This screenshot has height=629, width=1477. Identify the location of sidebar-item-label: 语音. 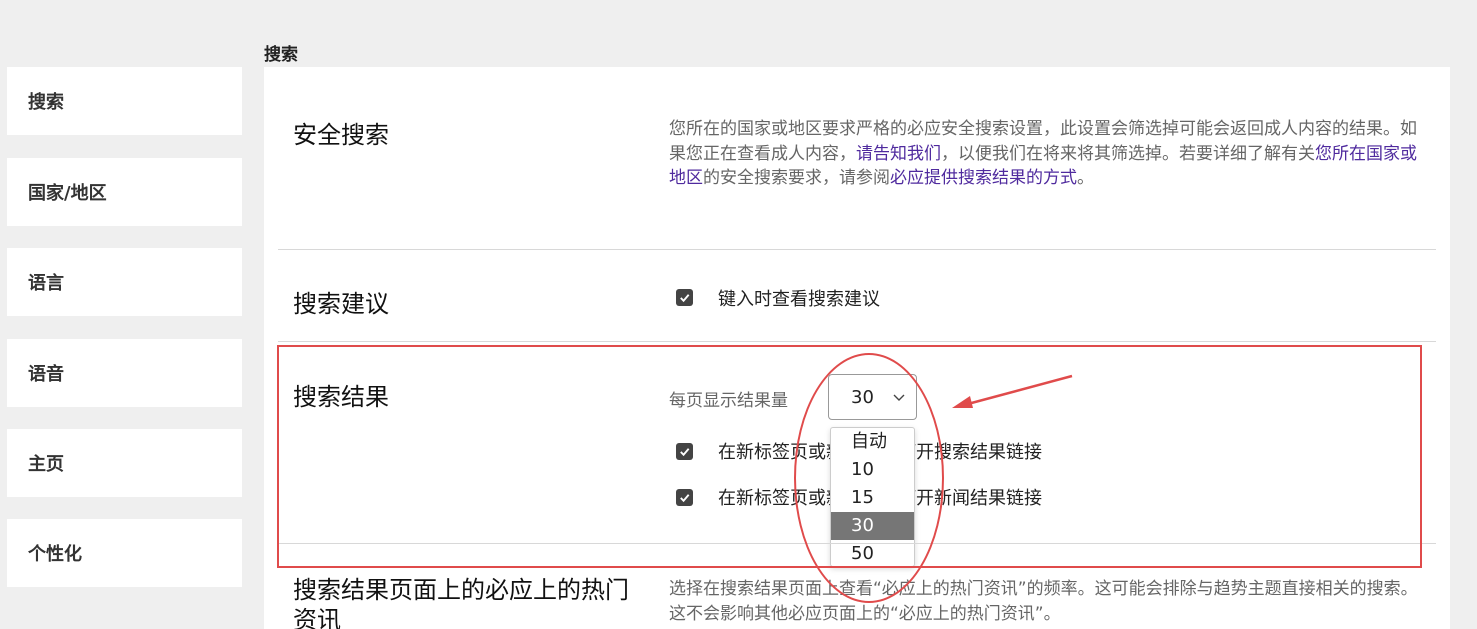
(46, 374).